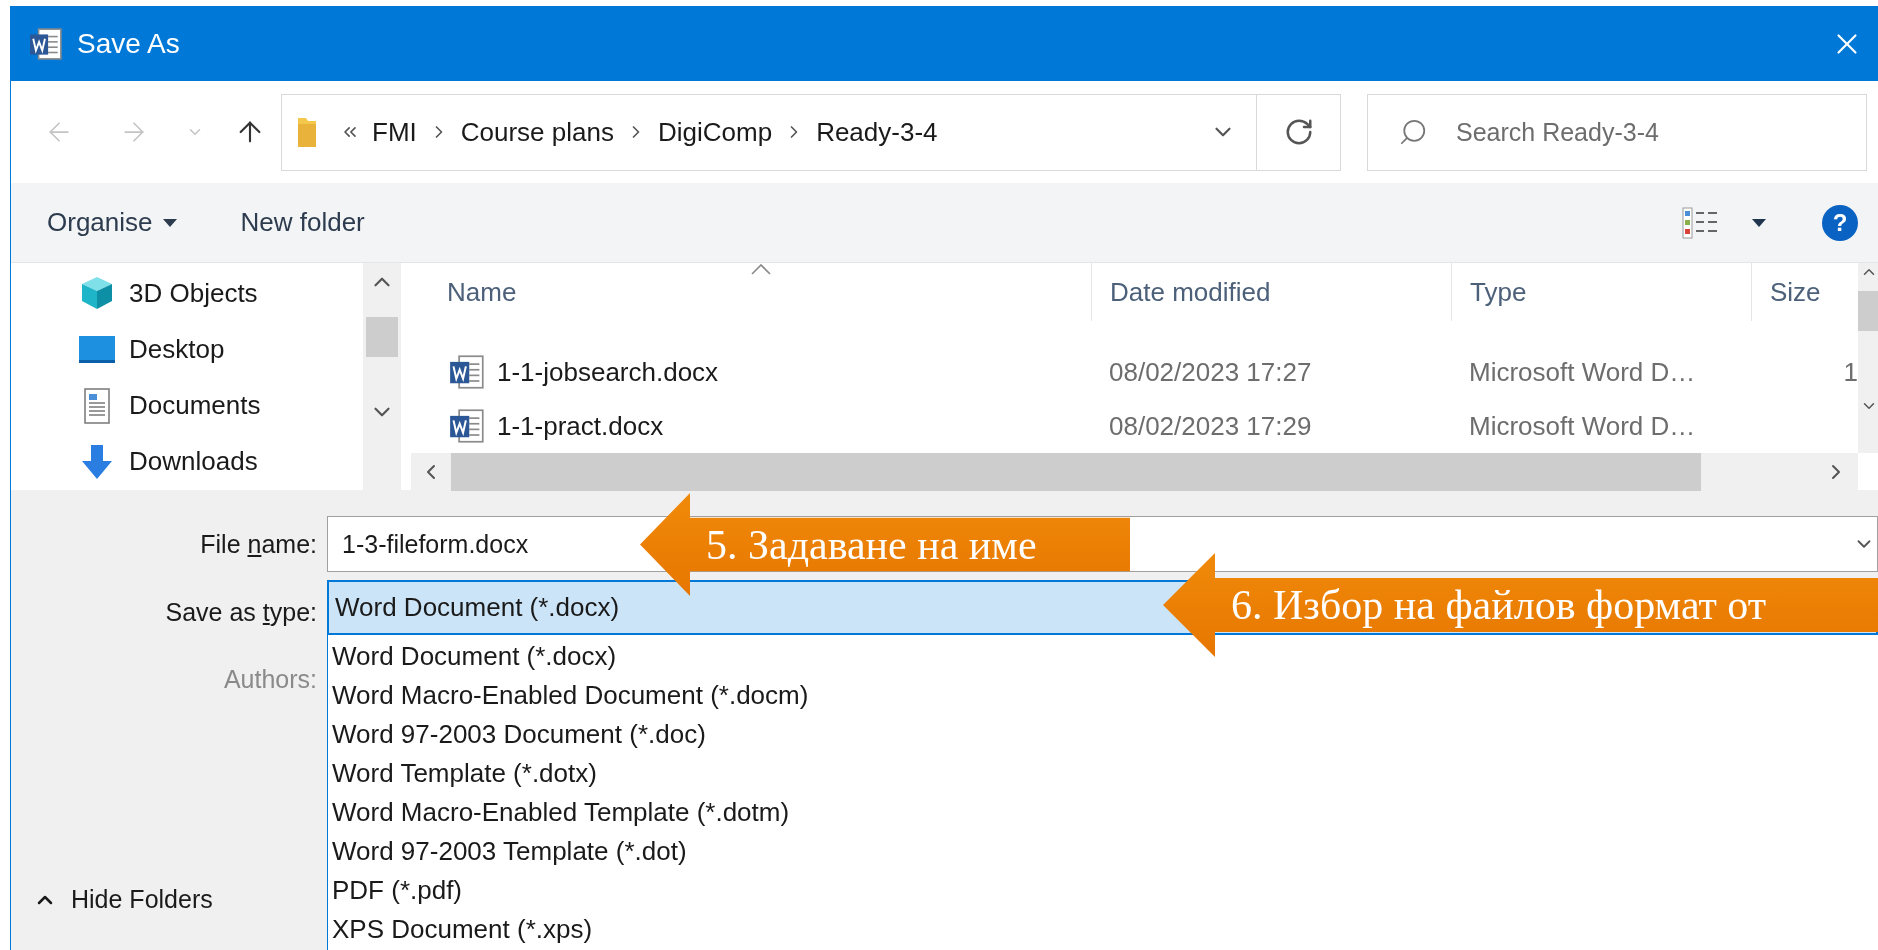 This screenshot has height=950, width=1878. Describe the element at coordinates (258, 544) in the screenshot. I see `file-name-label: File name:` at that location.